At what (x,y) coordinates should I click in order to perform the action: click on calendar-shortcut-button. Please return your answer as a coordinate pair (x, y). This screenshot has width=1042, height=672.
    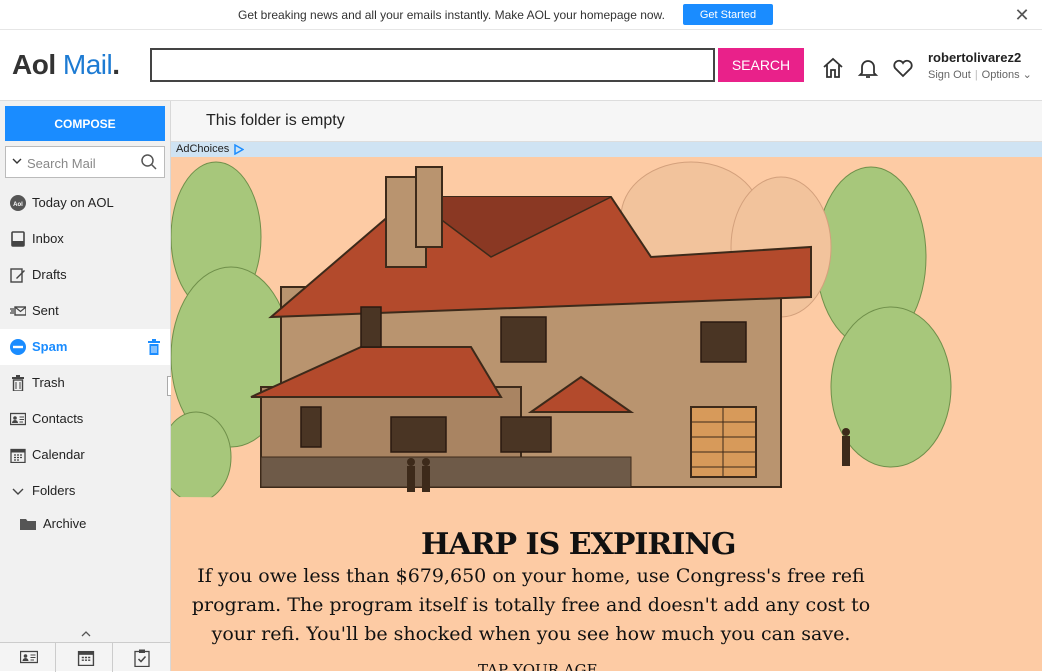
    Looking at the image, I should click on (85, 657).